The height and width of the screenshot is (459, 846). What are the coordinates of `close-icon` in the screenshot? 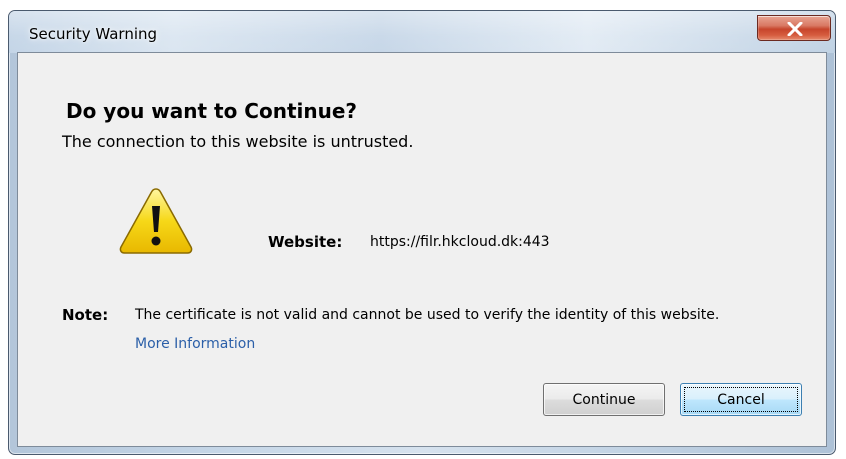 It's located at (795, 29).